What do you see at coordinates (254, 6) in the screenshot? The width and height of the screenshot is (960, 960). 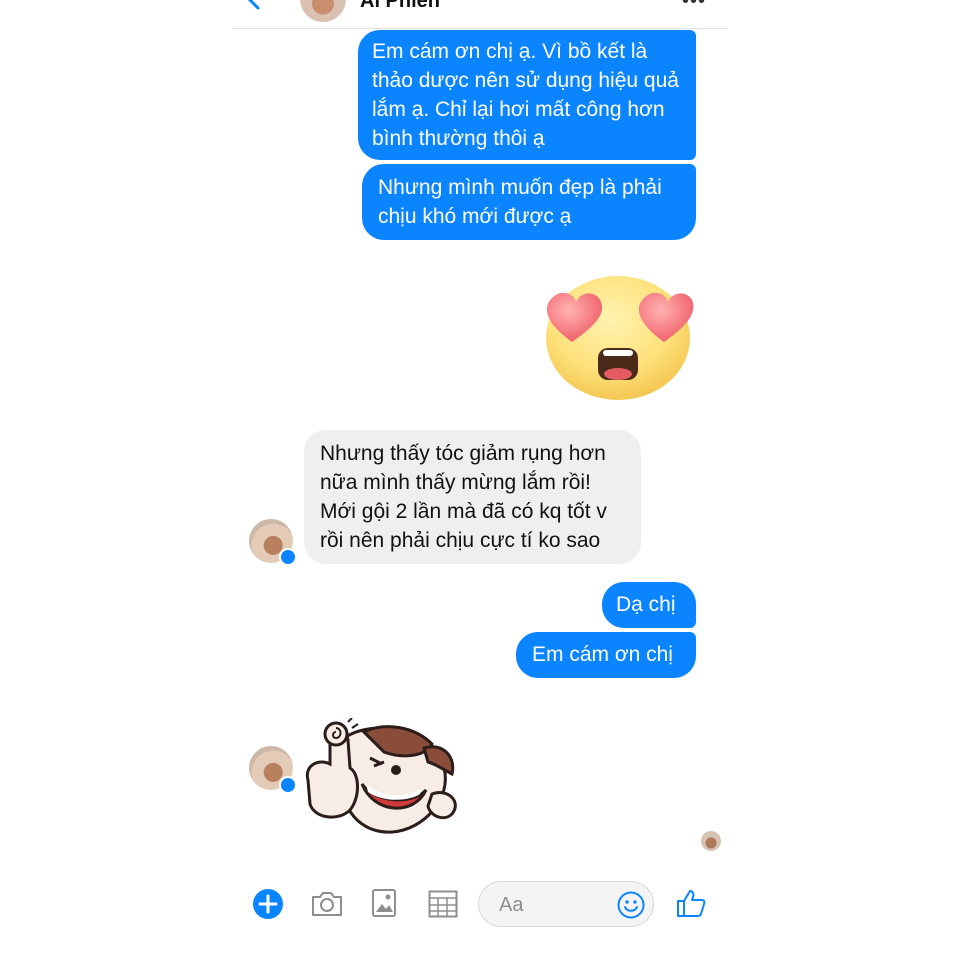 I see `back-icon` at bounding box center [254, 6].